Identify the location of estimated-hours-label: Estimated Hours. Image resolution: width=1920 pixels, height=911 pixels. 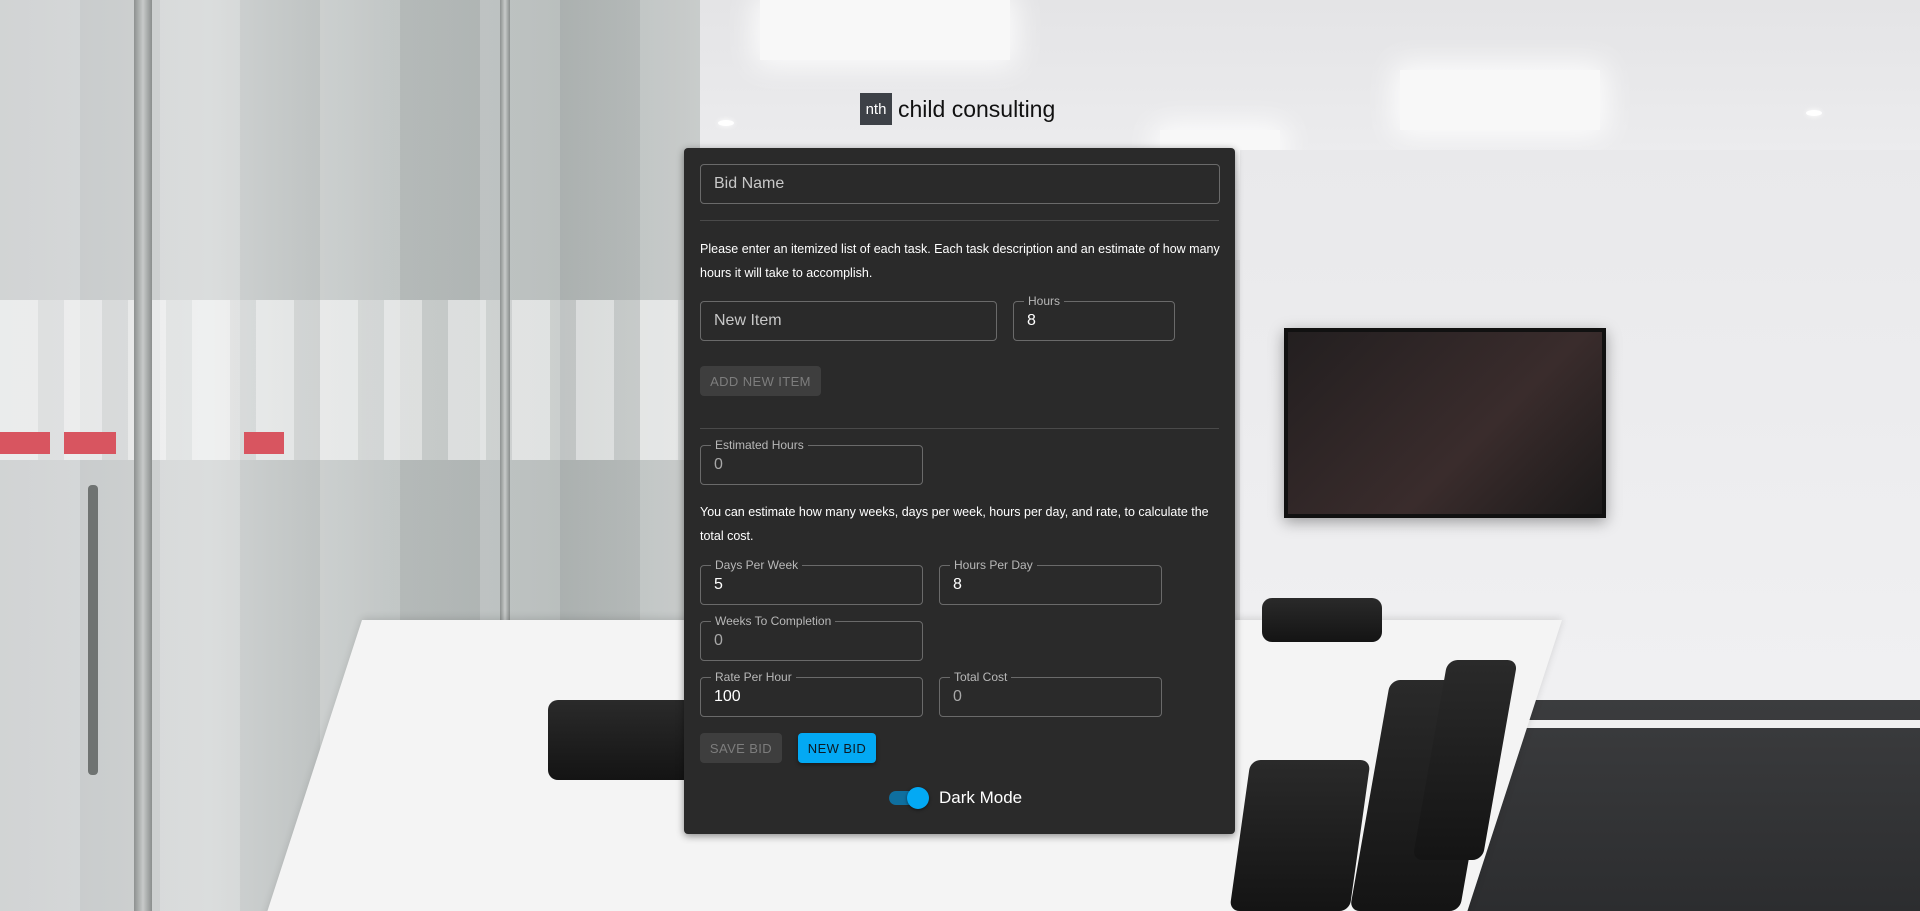
(759, 445).